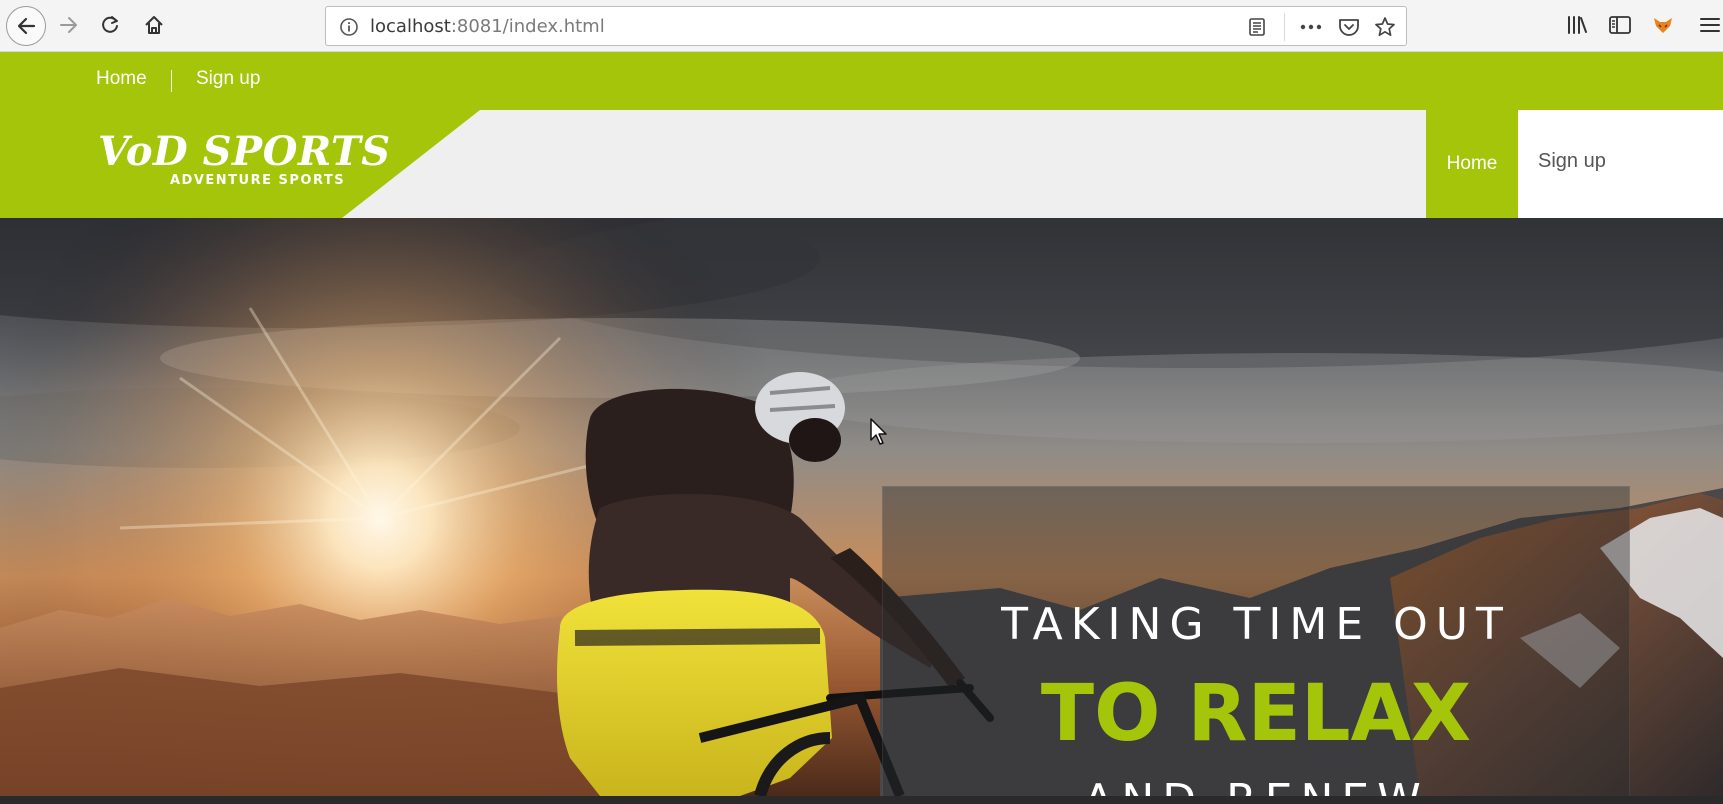 The image size is (1723, 804). Describe the element at coordinates (1256, 714) in the screenshot. I see `hero-heading-line2: TO RELAX` at that location.